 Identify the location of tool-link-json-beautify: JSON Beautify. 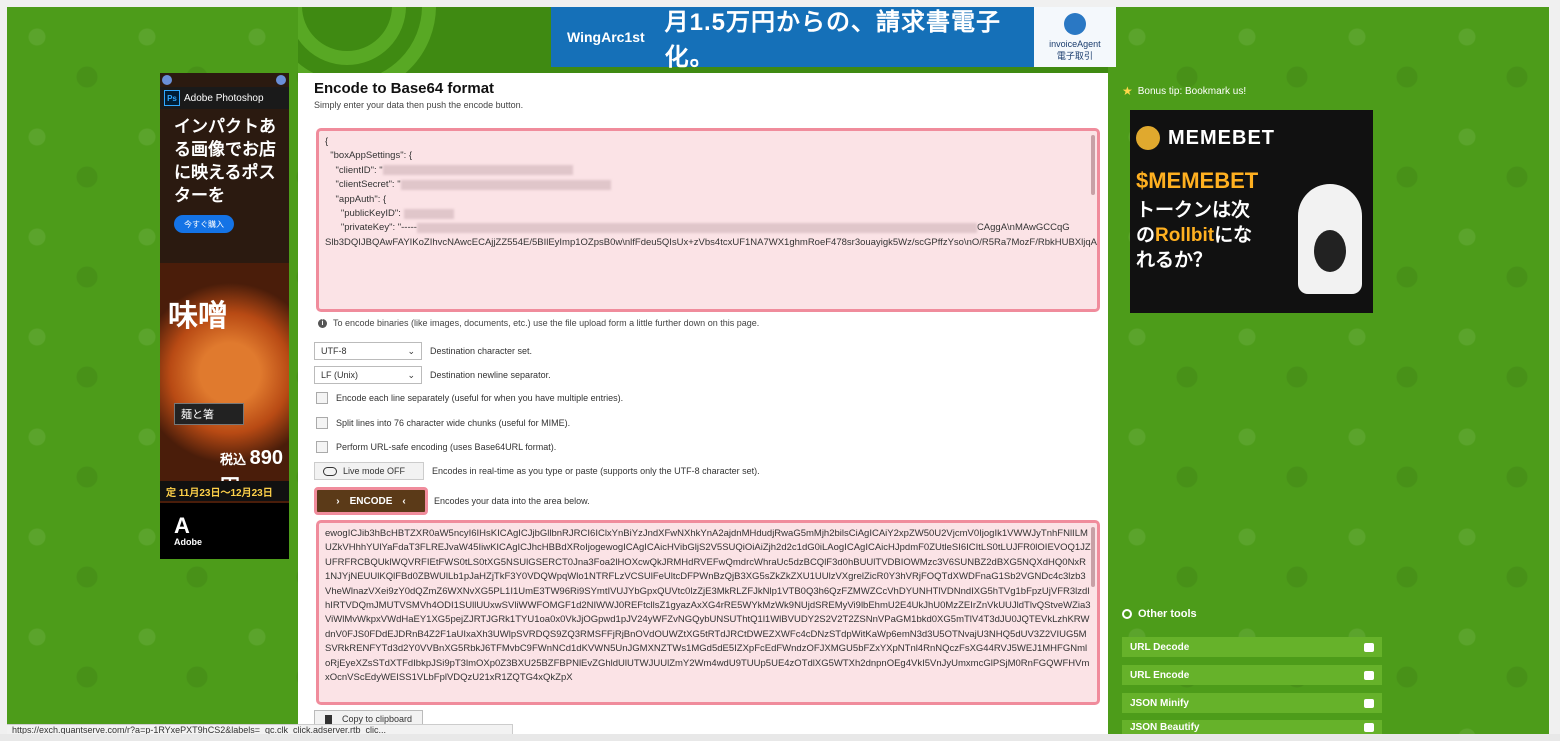
(1252, 727).